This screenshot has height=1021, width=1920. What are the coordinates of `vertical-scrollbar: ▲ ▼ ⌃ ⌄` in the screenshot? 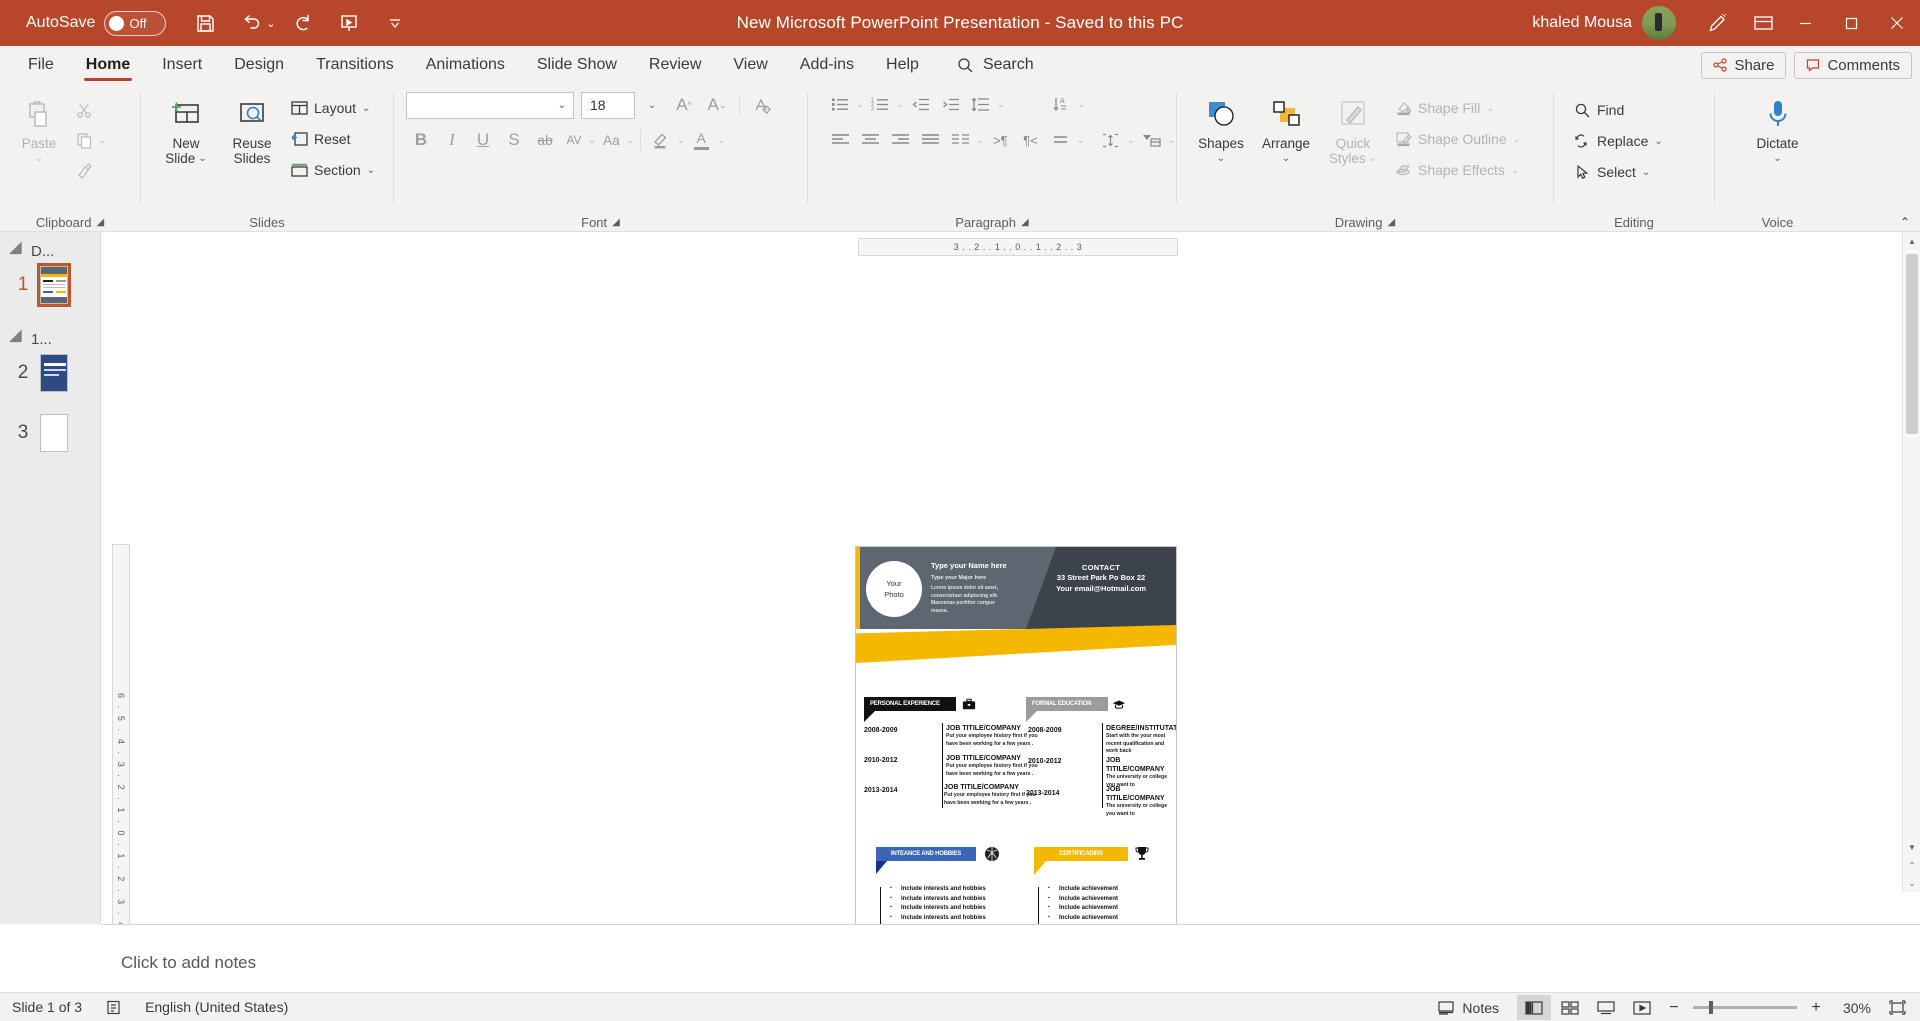 It's located at (1911, 562).